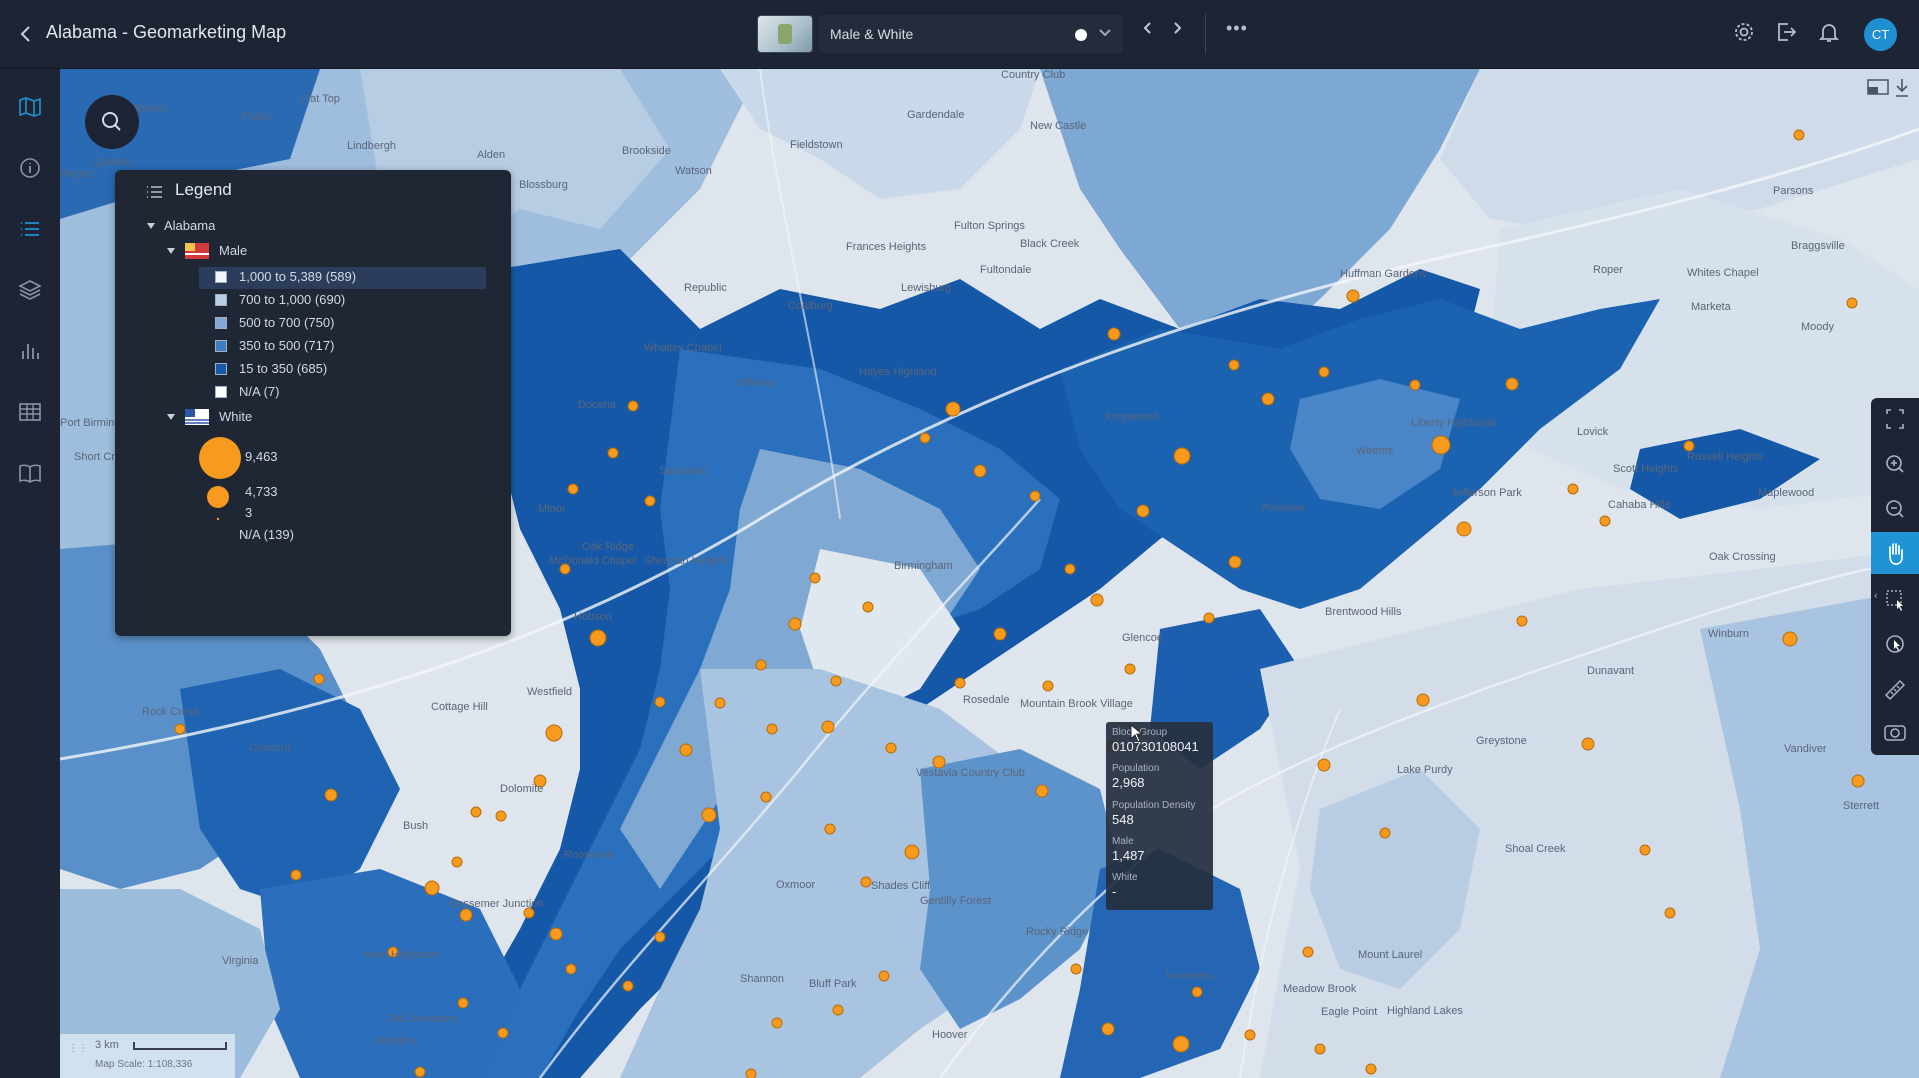 The height and width of the screenshot is (1078, 1919). I want to click on place-label: Alden, so click(491, 155).